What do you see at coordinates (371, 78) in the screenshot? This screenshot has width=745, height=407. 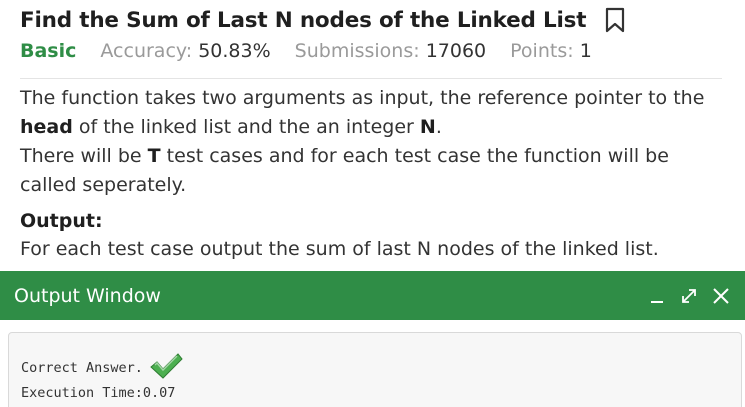 I see `divider` at bounding box center [371, 78].